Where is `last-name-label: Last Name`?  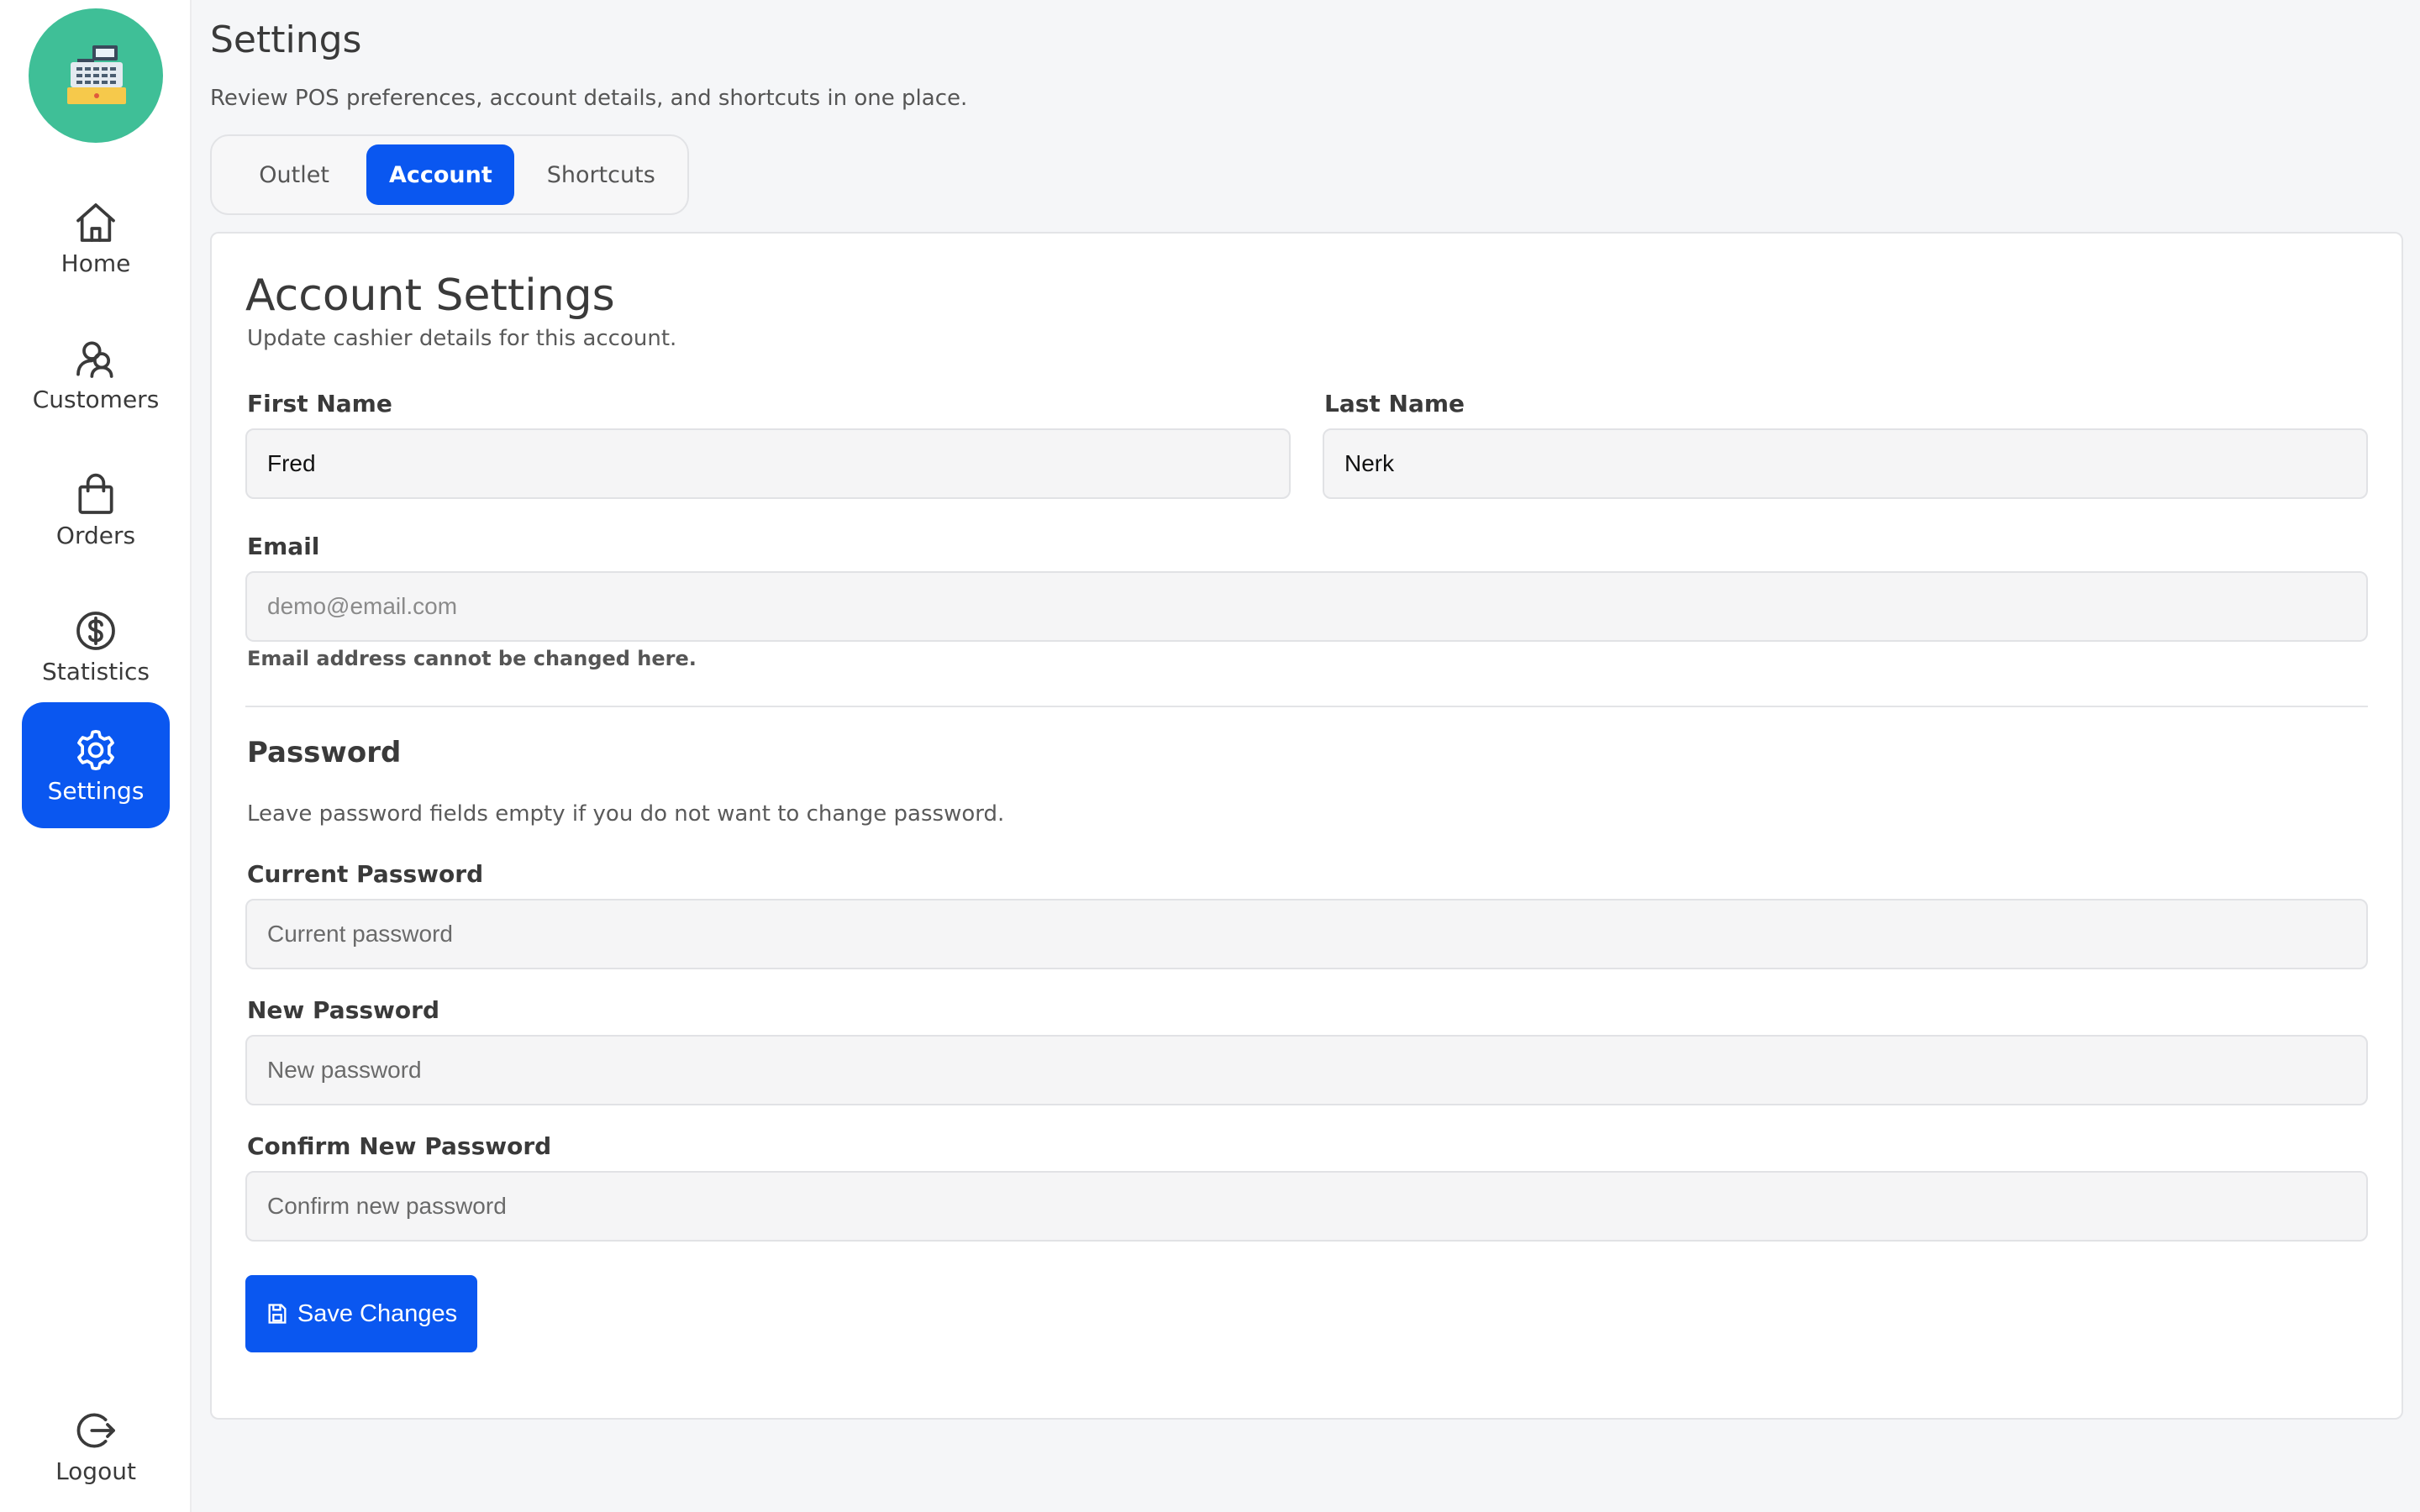 last-name-label: Last Name is located at coordinates (1394, 403).